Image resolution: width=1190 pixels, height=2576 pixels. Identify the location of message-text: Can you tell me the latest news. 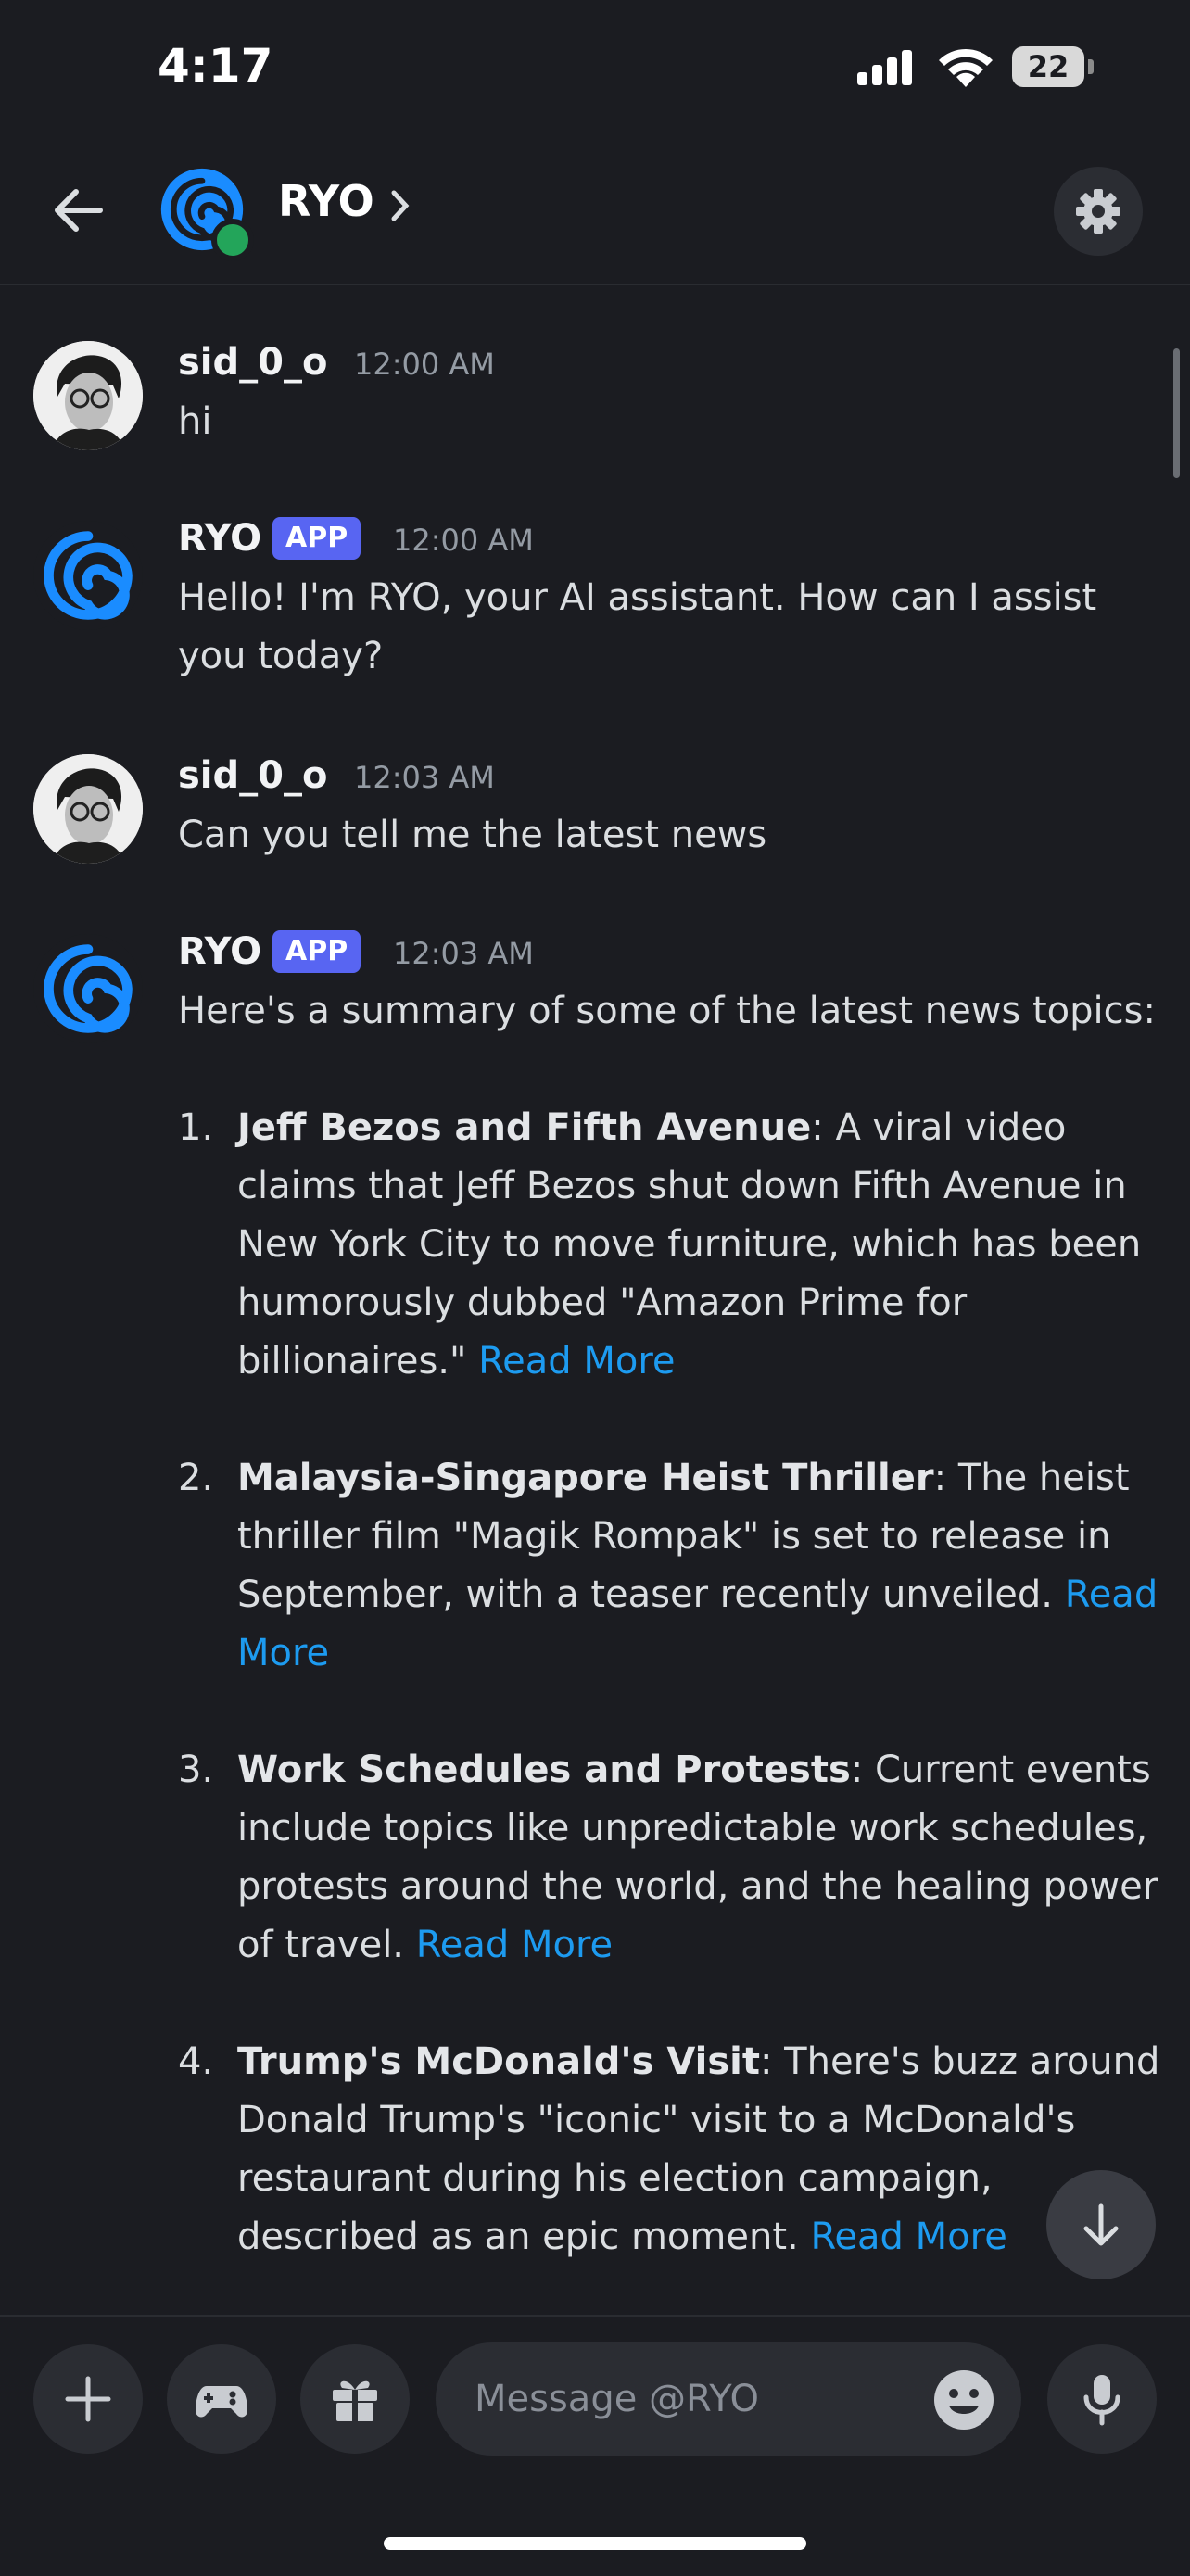
(472, 835).